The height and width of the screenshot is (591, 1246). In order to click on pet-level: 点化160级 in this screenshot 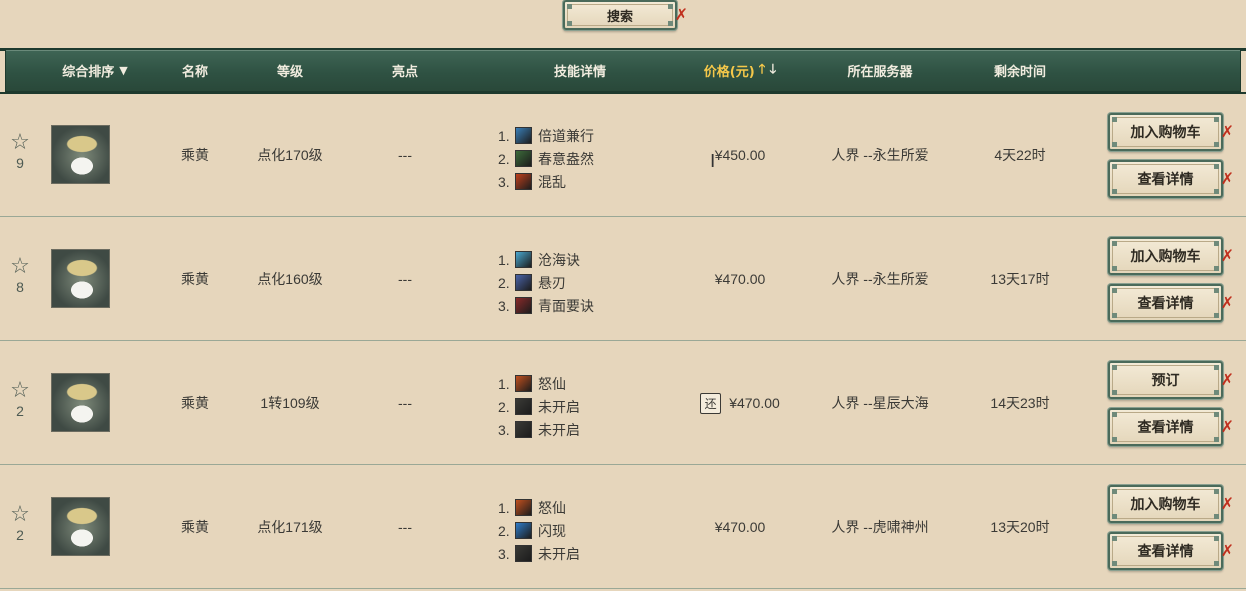, I will do `click(290, 279)`.